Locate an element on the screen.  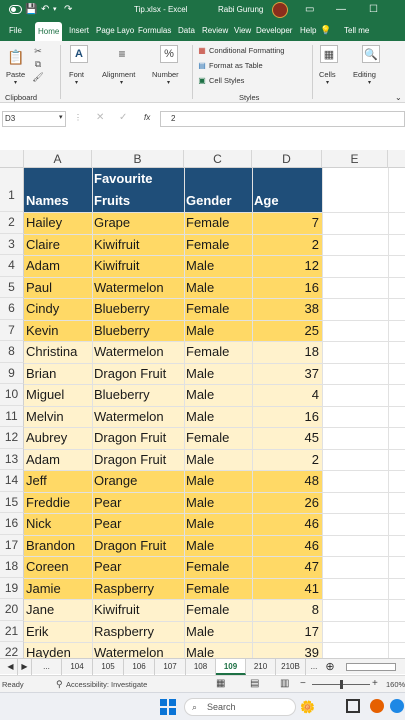
alignment-button: Alignment is located at coordinates (118, 74).